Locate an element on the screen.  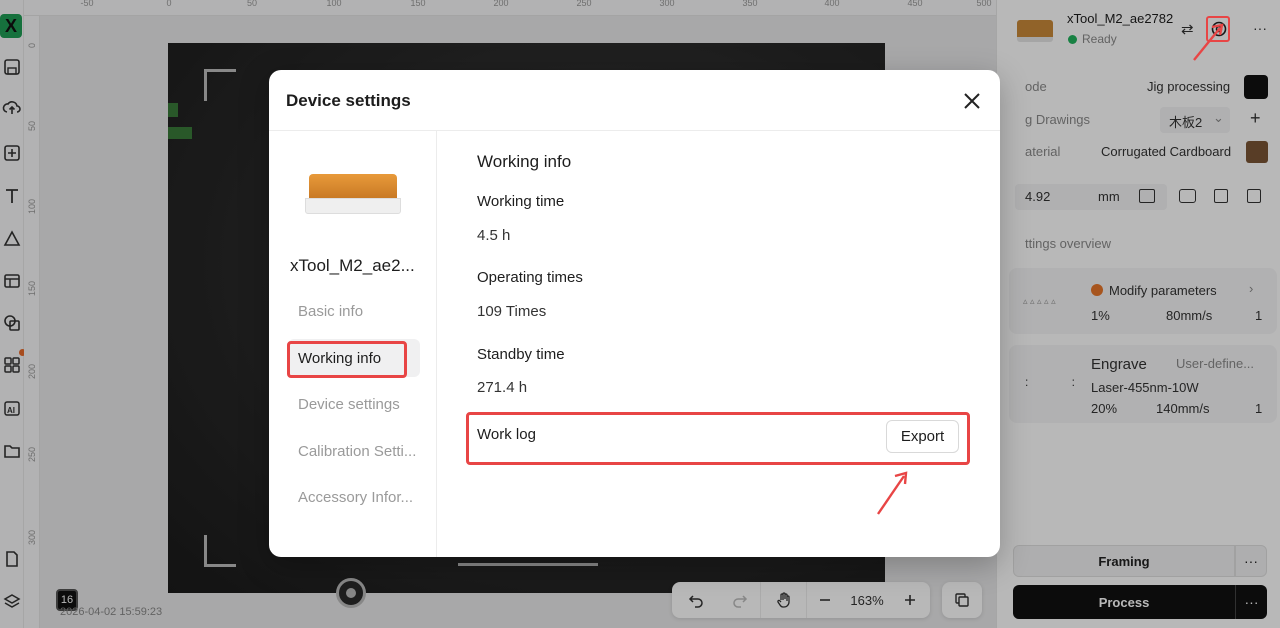
working-time-value: 4.5 h is located at coordinates (494, 235).